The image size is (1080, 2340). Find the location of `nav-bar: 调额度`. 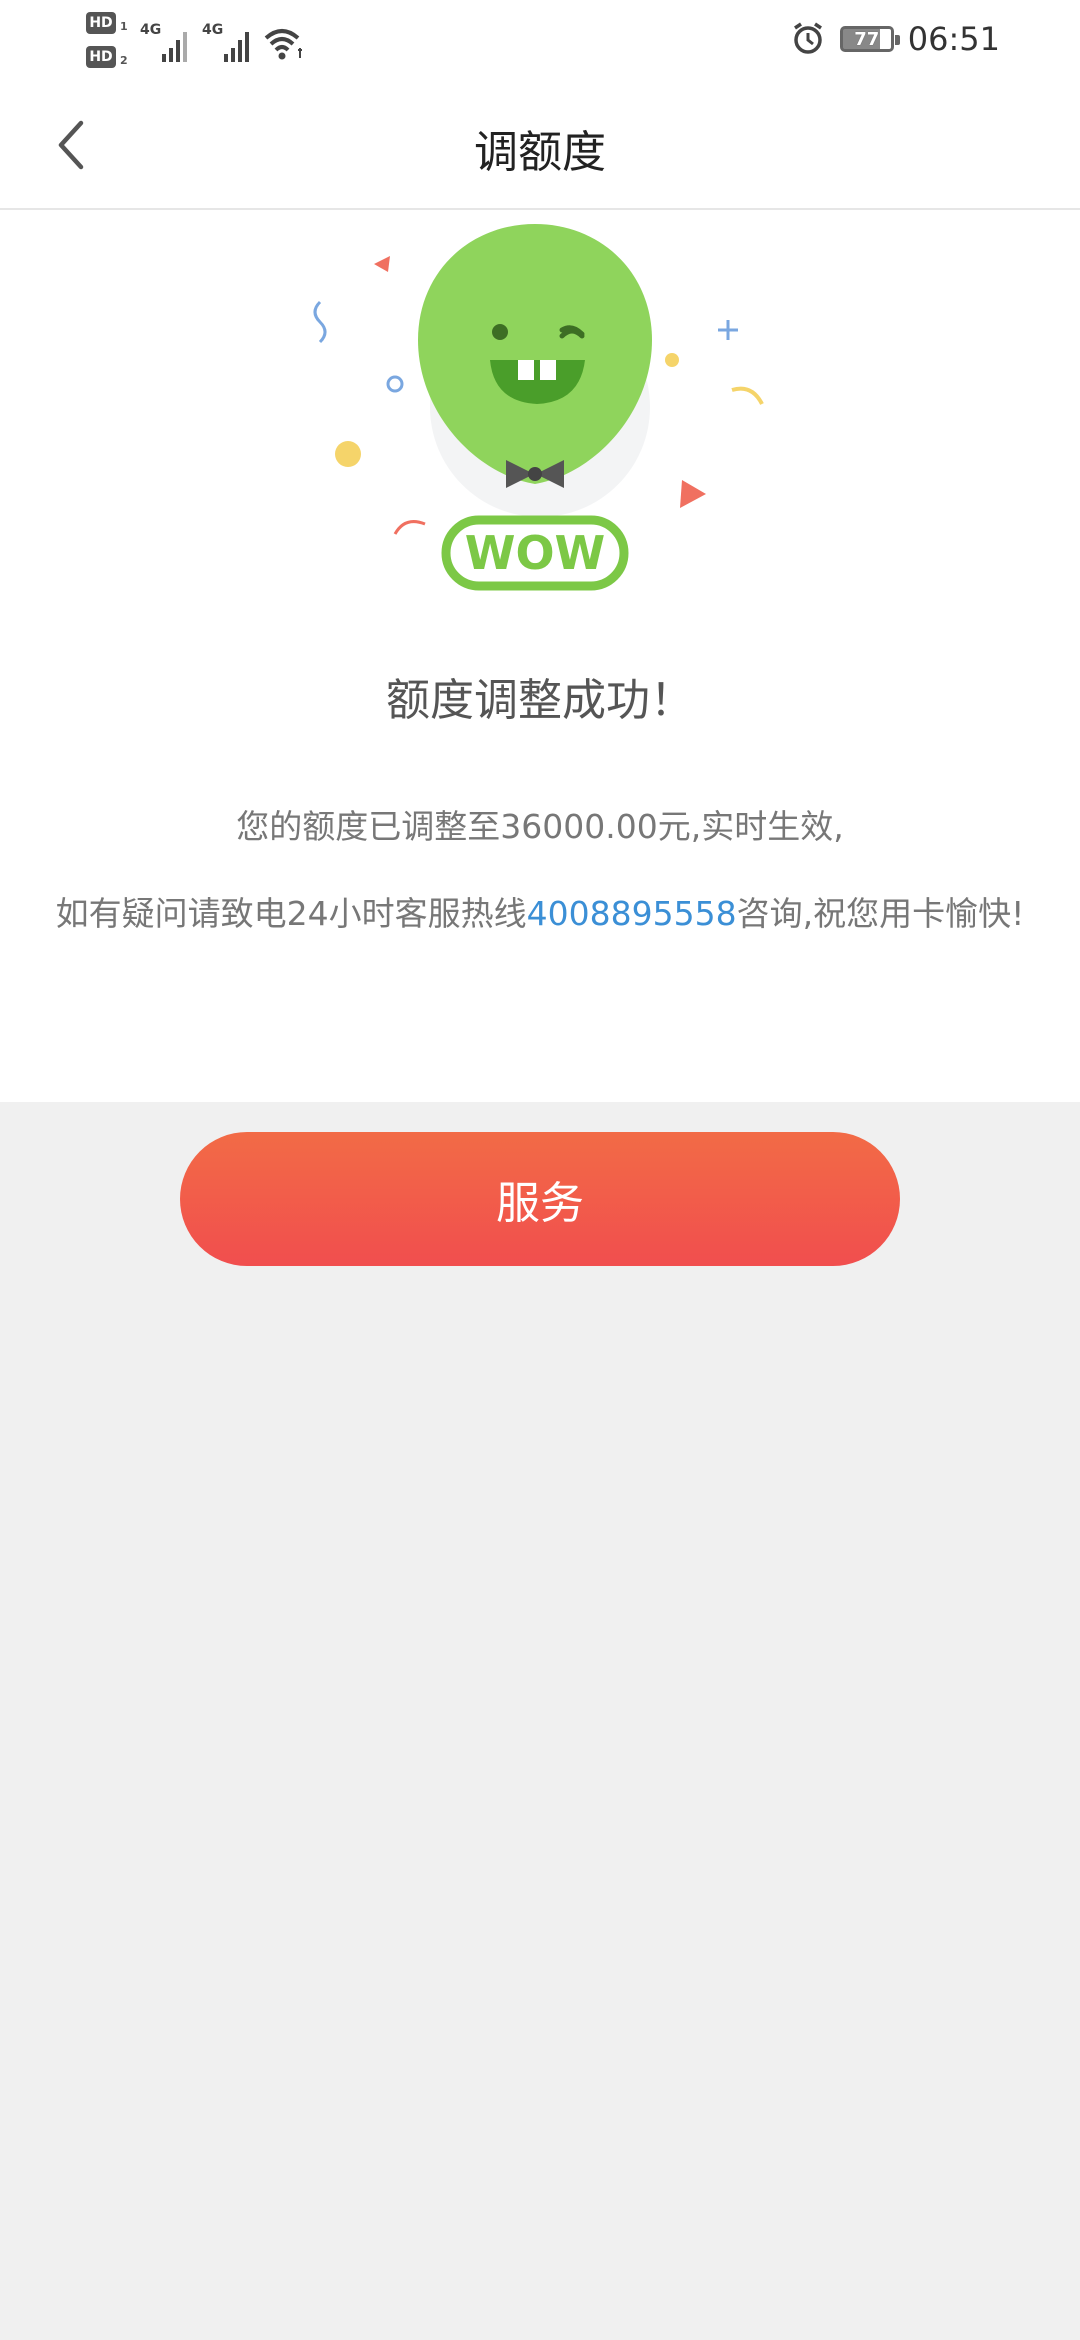

nav-bar: 调额度 is located at coordinates (540, 145).